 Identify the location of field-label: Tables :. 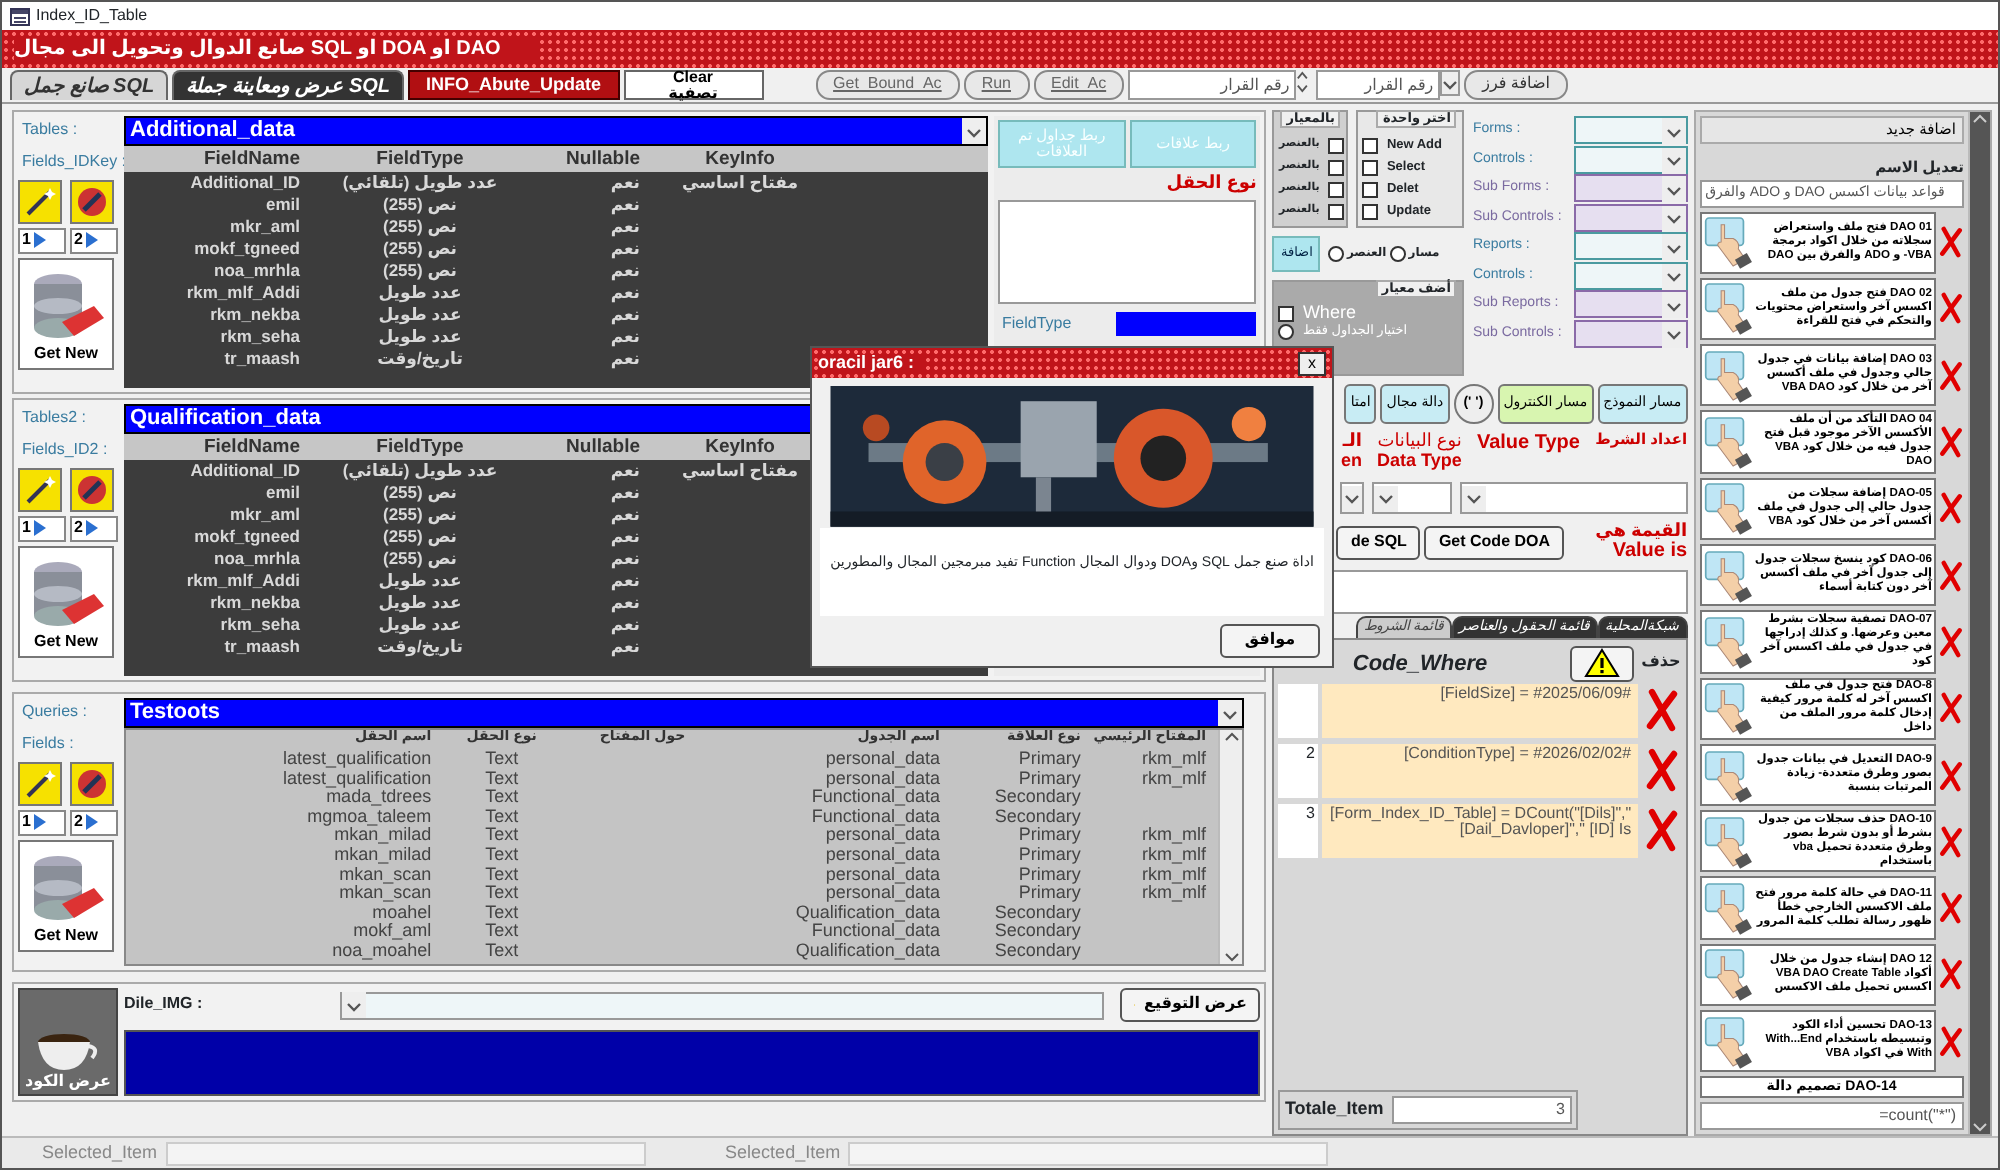
(50, 131).